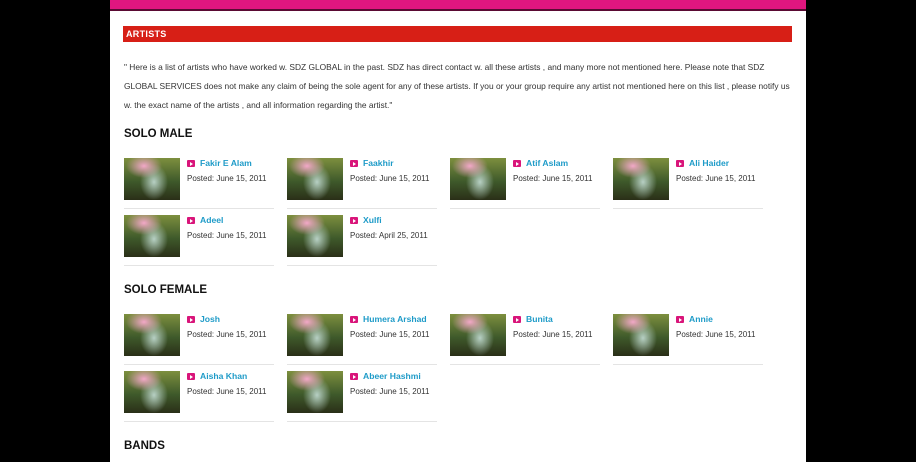 The height and width of the screenshot is (462, 916). I want to click on artist-name-link: Atif Aslam, so click(547, 163).